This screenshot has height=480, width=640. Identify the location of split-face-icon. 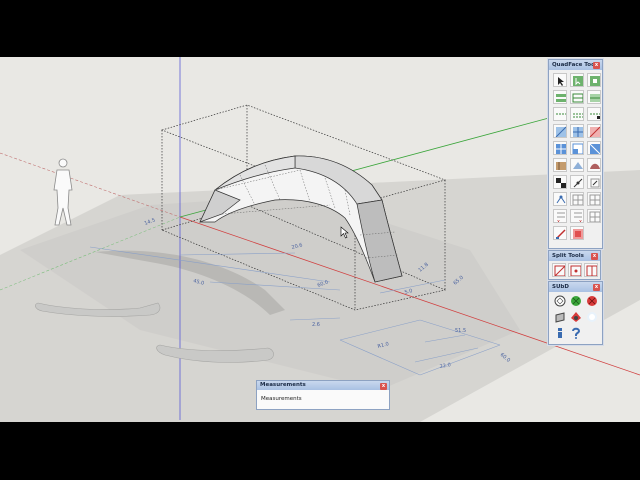
(559, 270).